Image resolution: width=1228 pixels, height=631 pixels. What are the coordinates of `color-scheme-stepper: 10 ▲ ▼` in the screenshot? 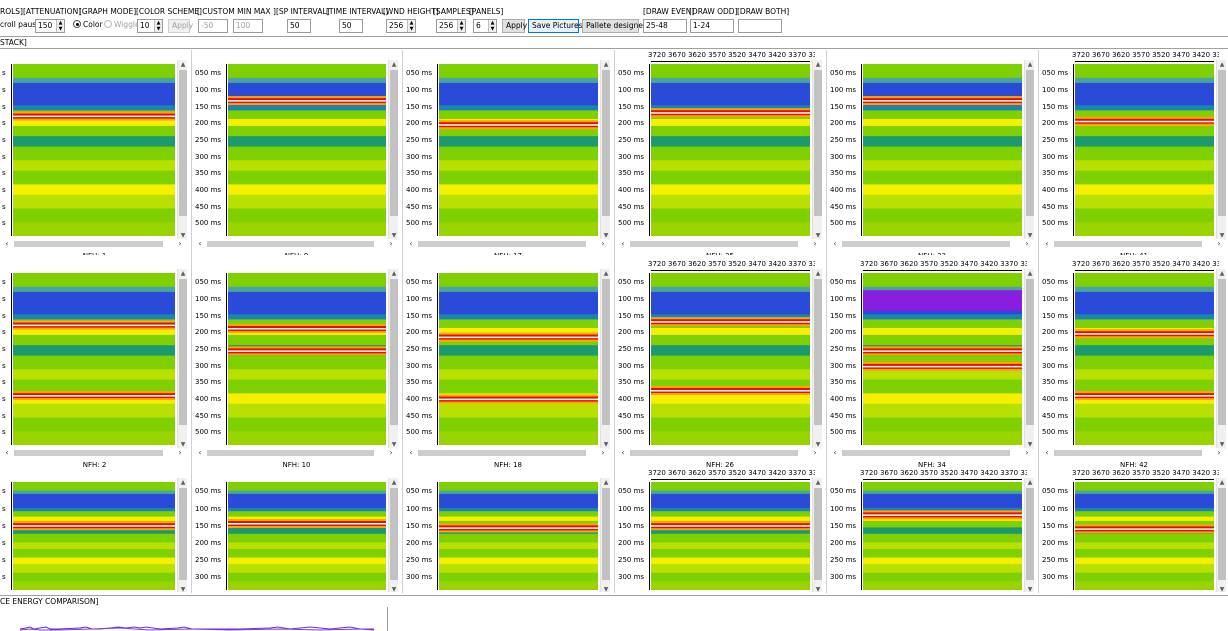 It's located at (150, 26).